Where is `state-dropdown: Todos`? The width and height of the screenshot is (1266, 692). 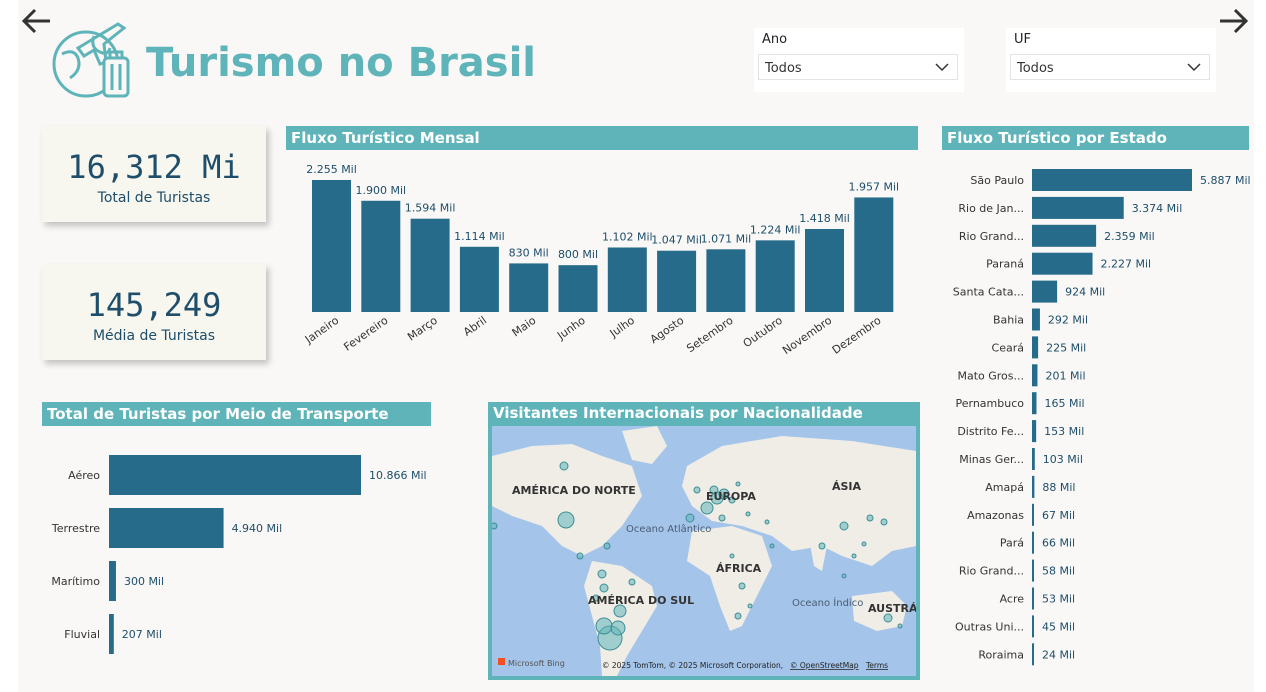 state-dropdown: Todos is located at coordinates (1110, 67).